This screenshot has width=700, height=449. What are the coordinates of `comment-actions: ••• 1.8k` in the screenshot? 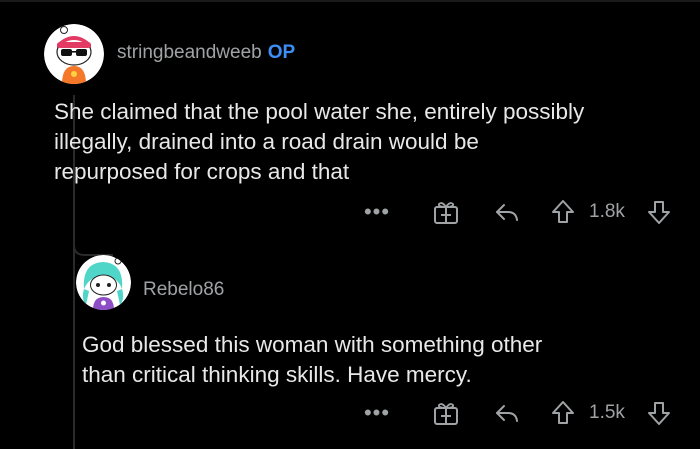 It's located at (350, 212).